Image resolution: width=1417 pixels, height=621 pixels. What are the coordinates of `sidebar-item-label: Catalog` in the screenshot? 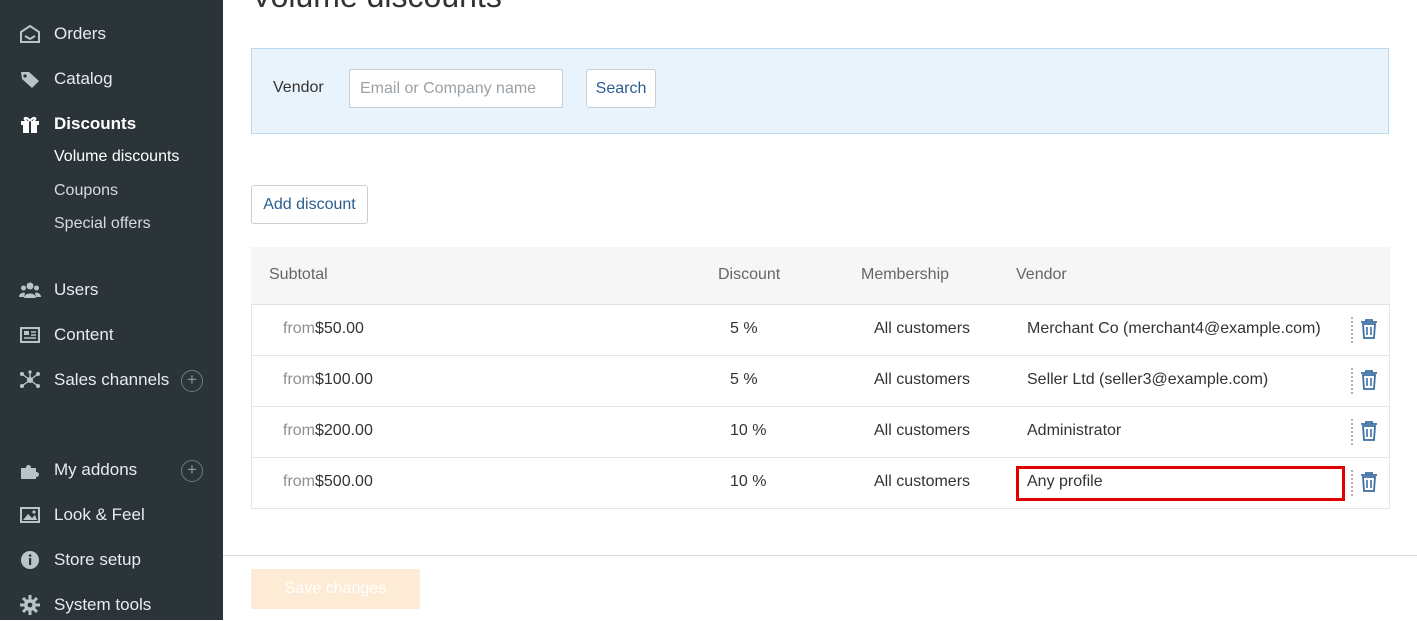 It's located at (83, 78).